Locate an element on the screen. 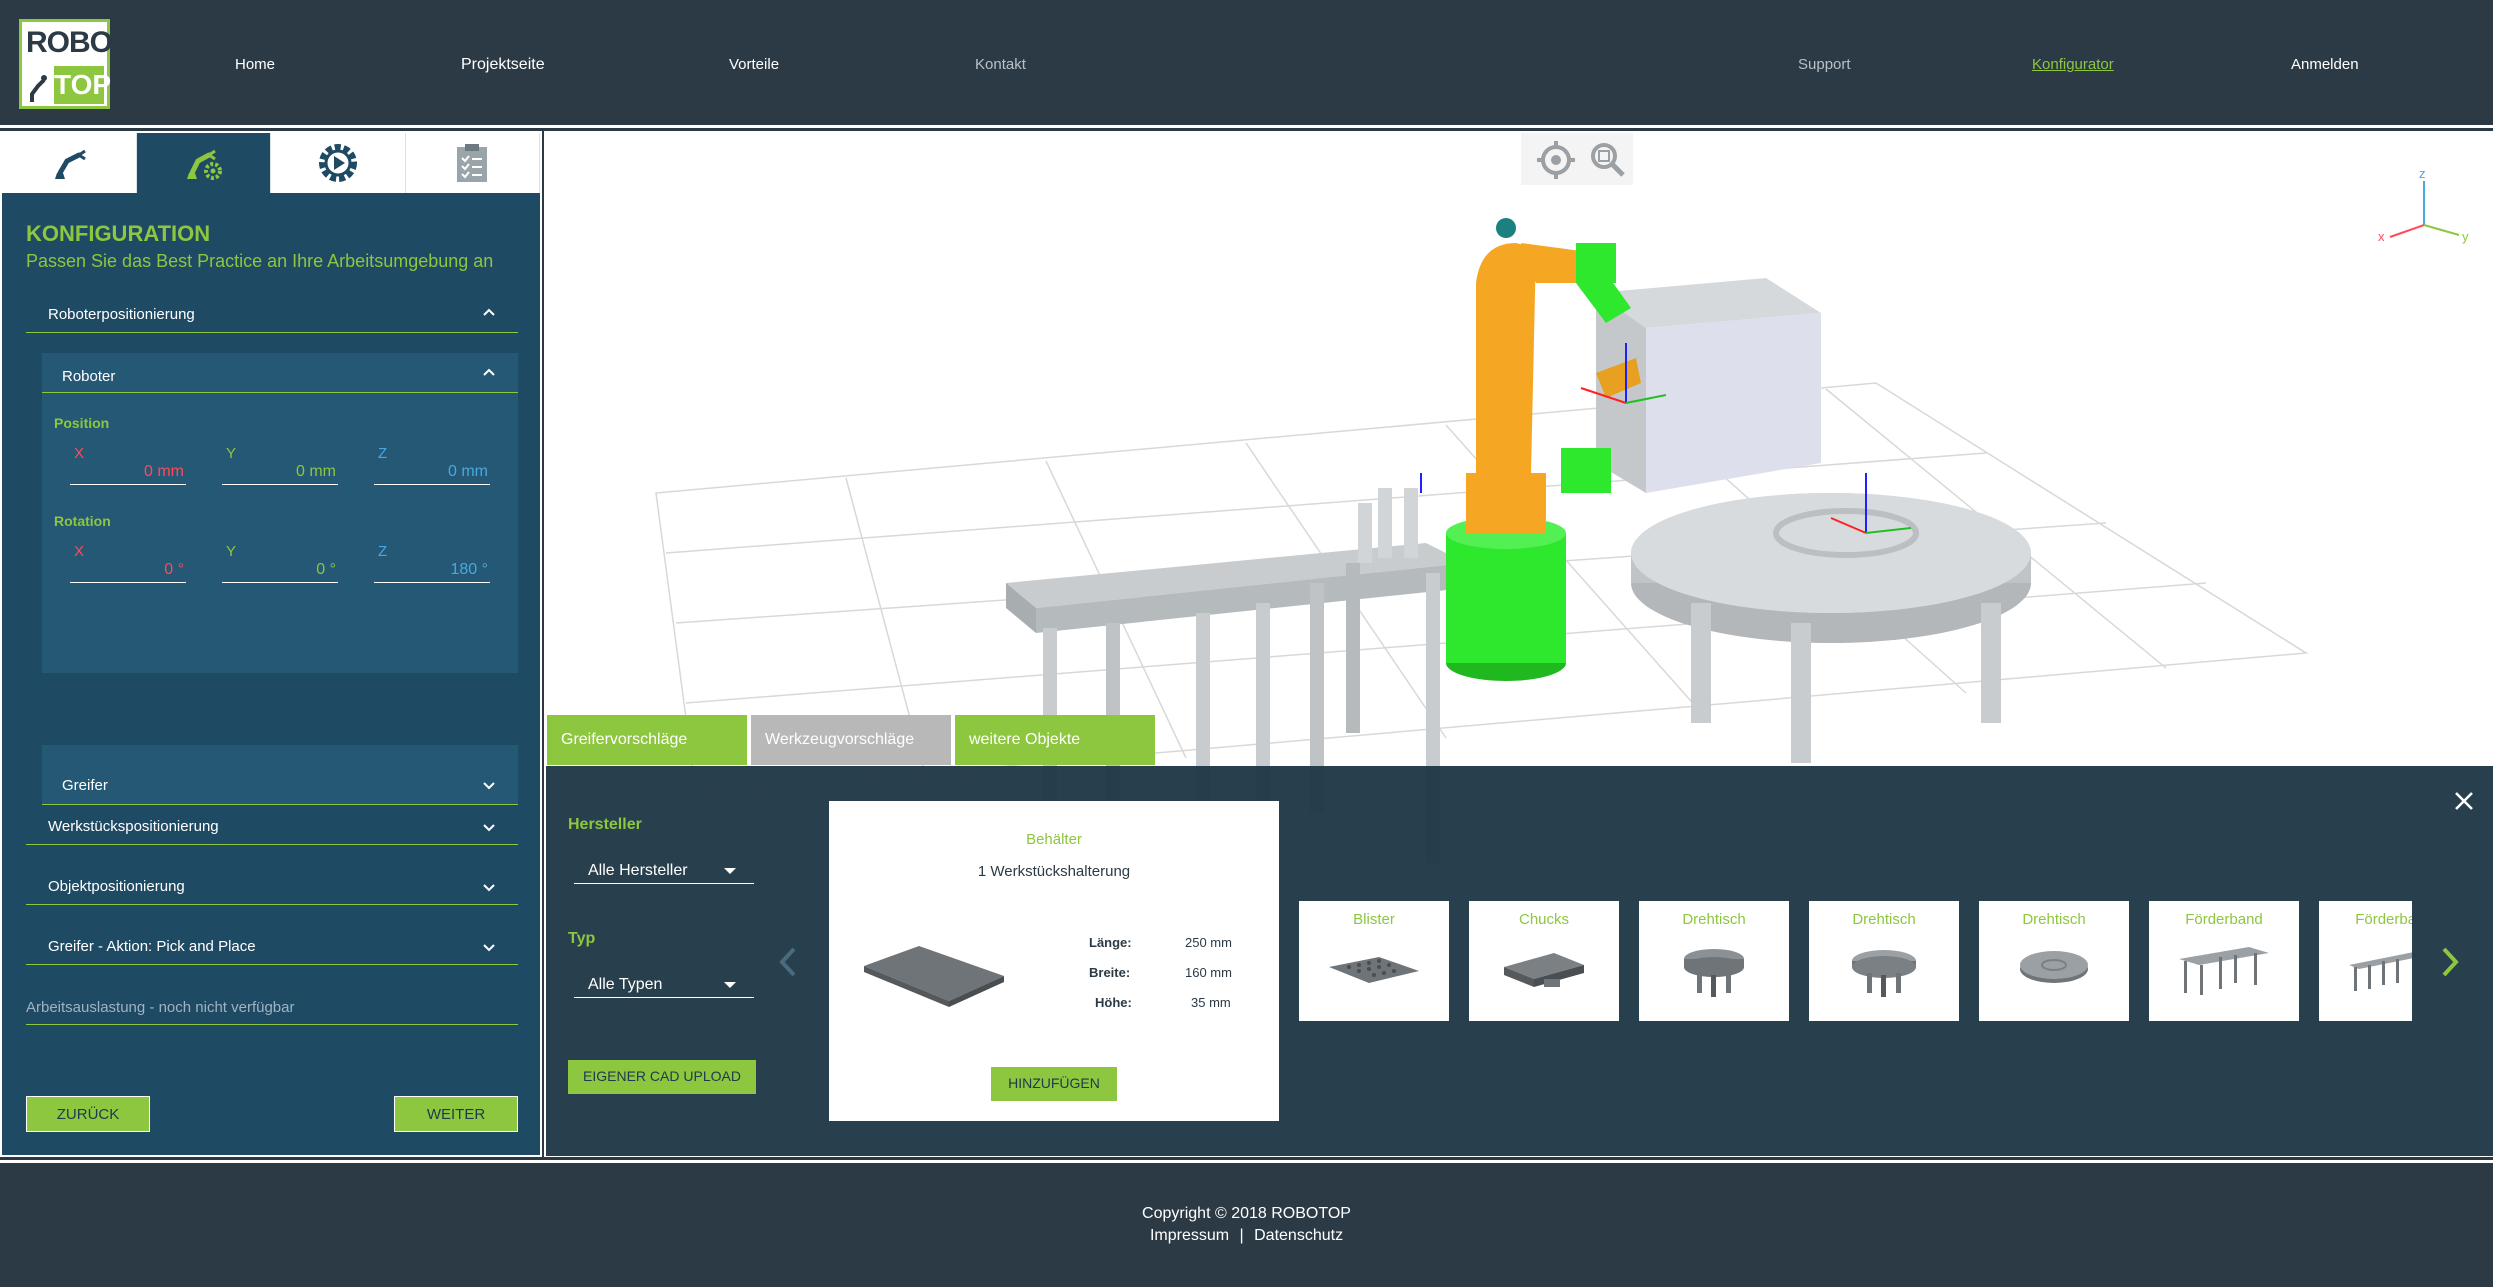 This screenshot has height=1287, width=2493. step-tabs is located at coordinates (271, 163).